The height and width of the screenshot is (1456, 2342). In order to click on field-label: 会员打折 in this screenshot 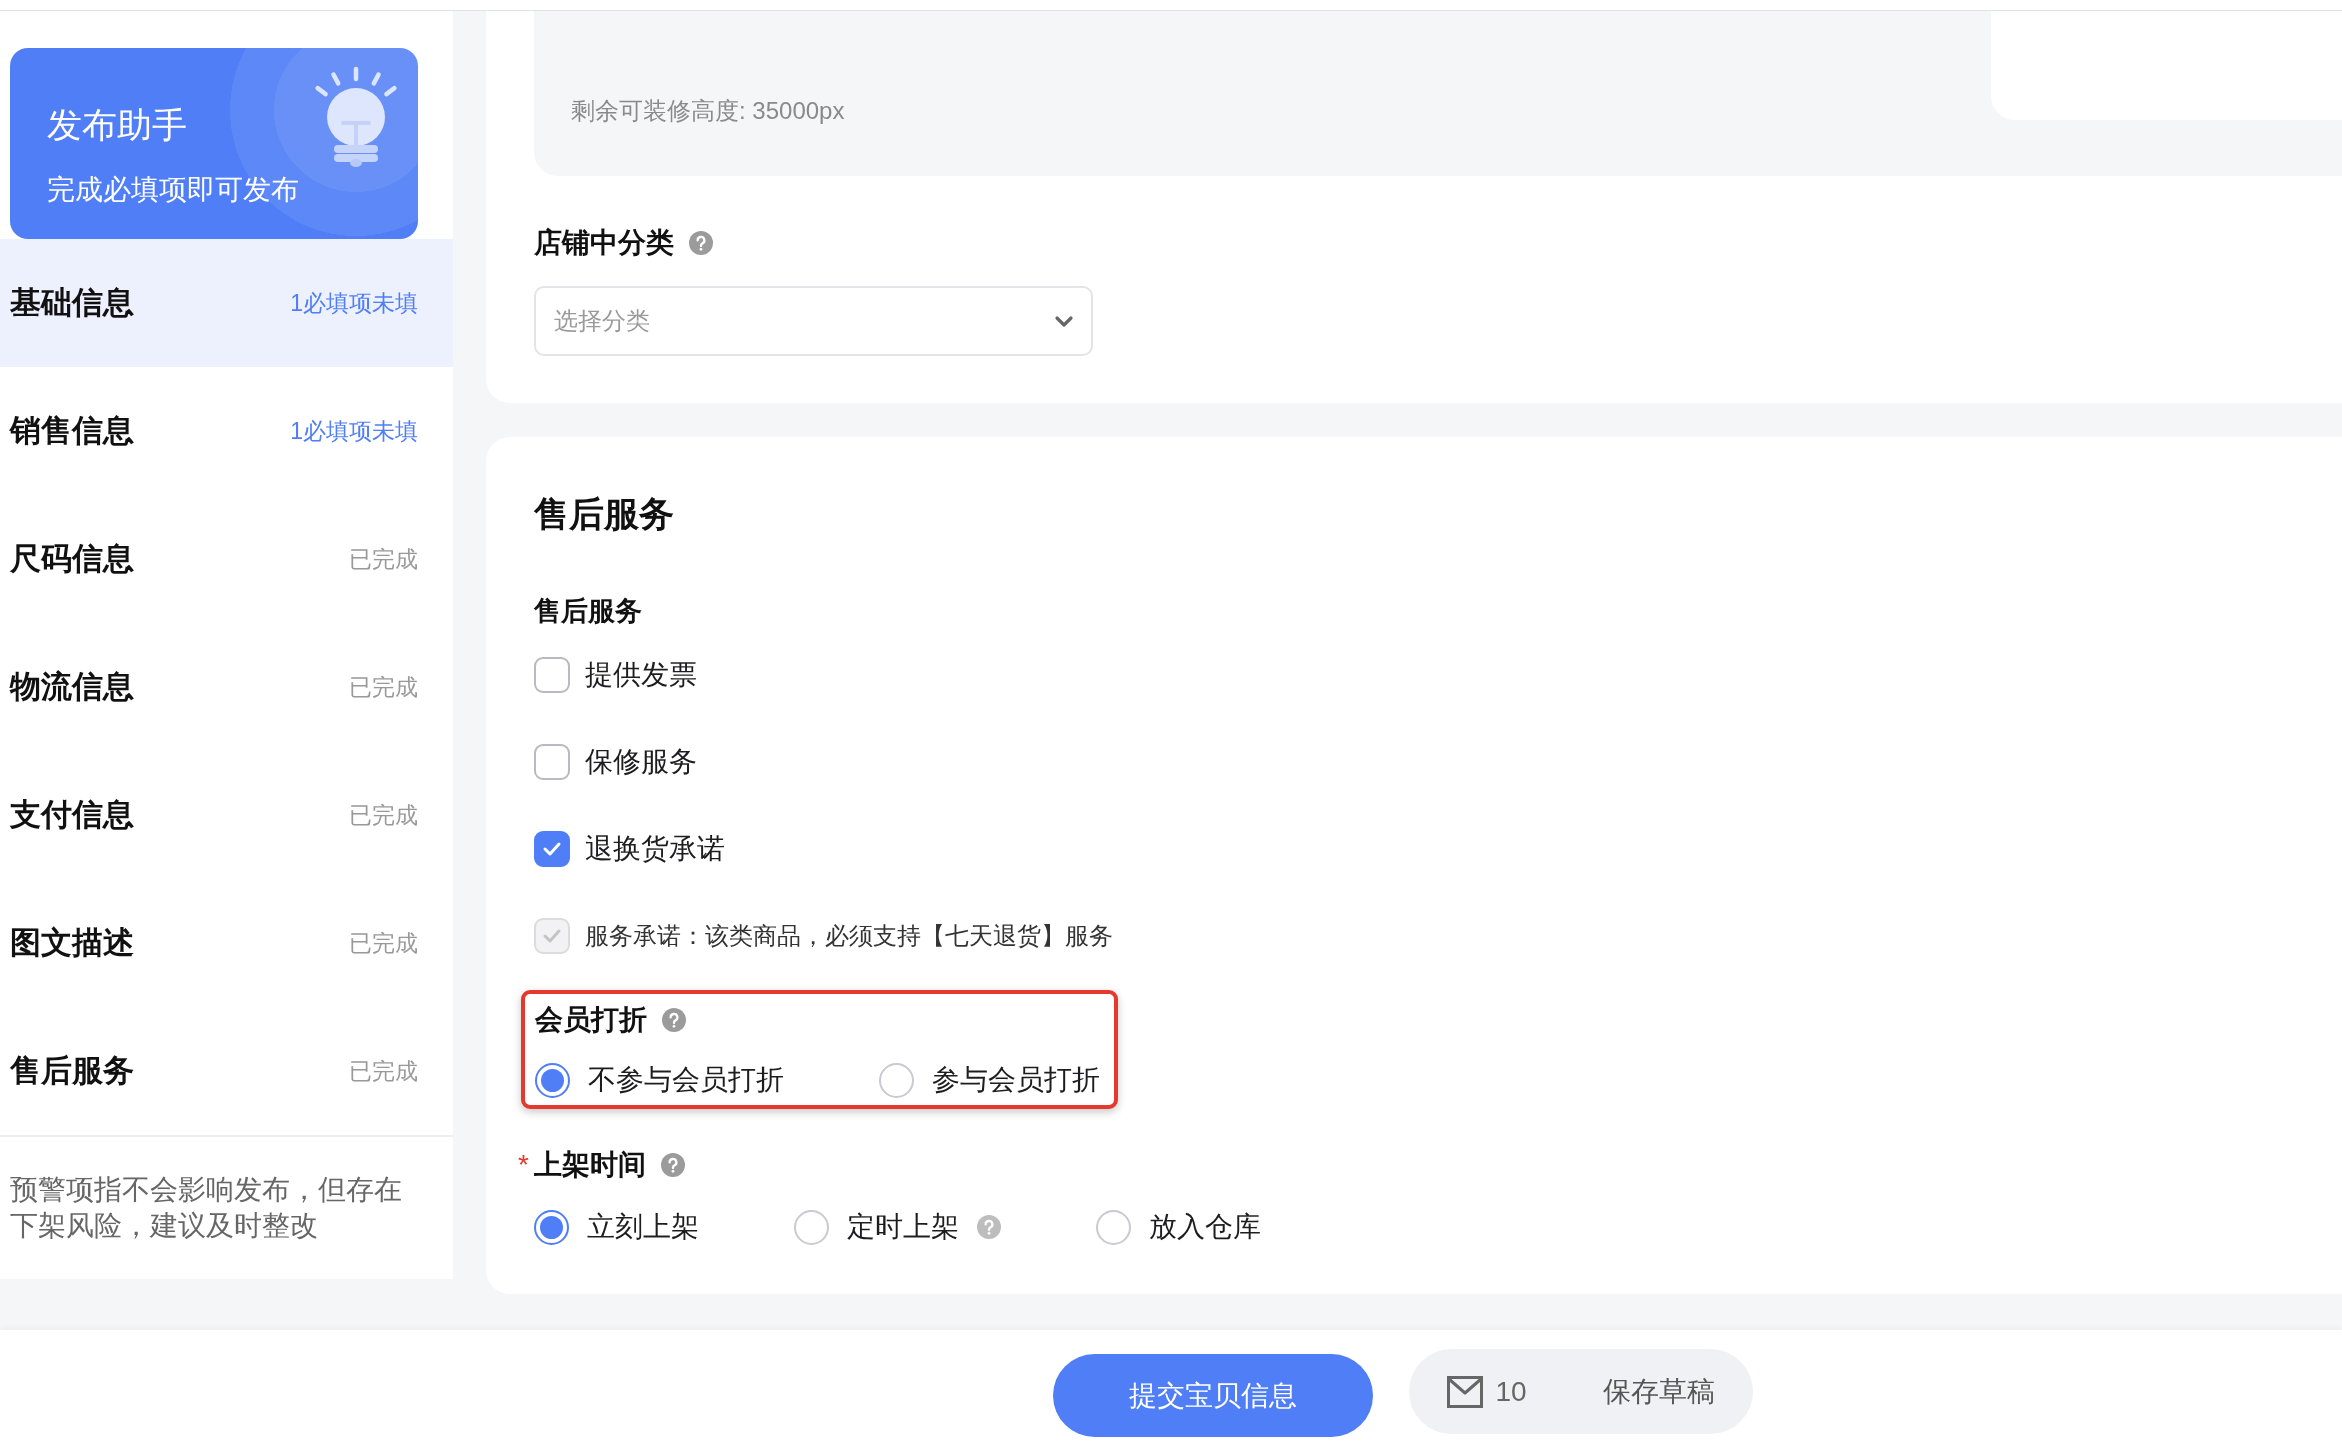, I will do `click(591, 1020)`.